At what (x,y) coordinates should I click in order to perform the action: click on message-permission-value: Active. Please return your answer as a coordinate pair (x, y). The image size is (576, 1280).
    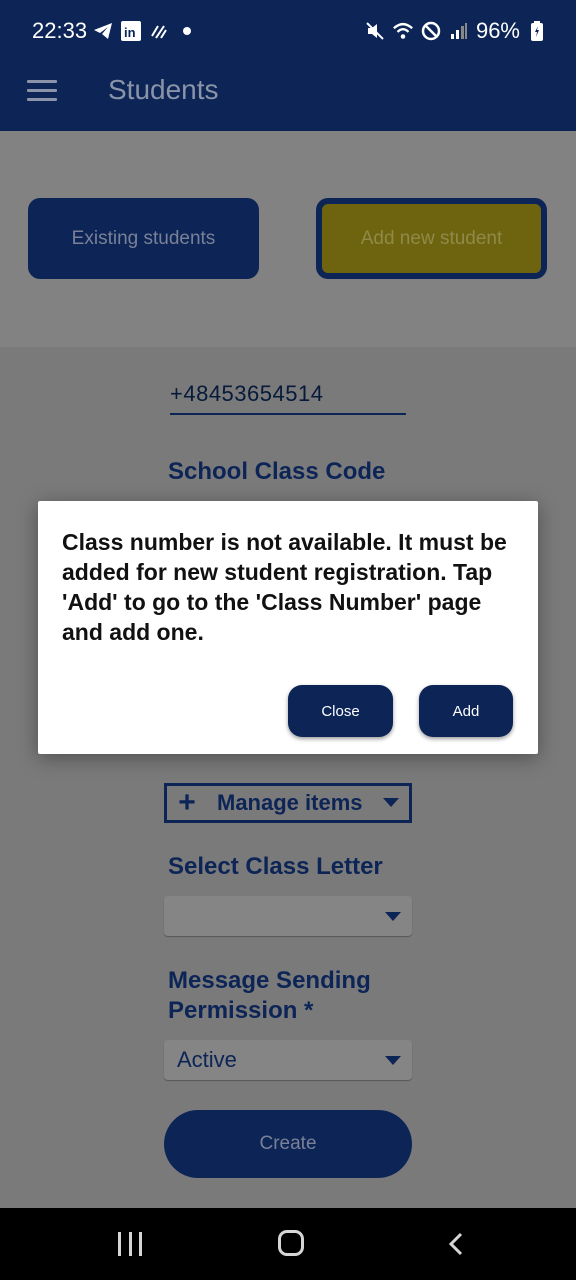
    Looking at the image, I should click on (207, 1059).